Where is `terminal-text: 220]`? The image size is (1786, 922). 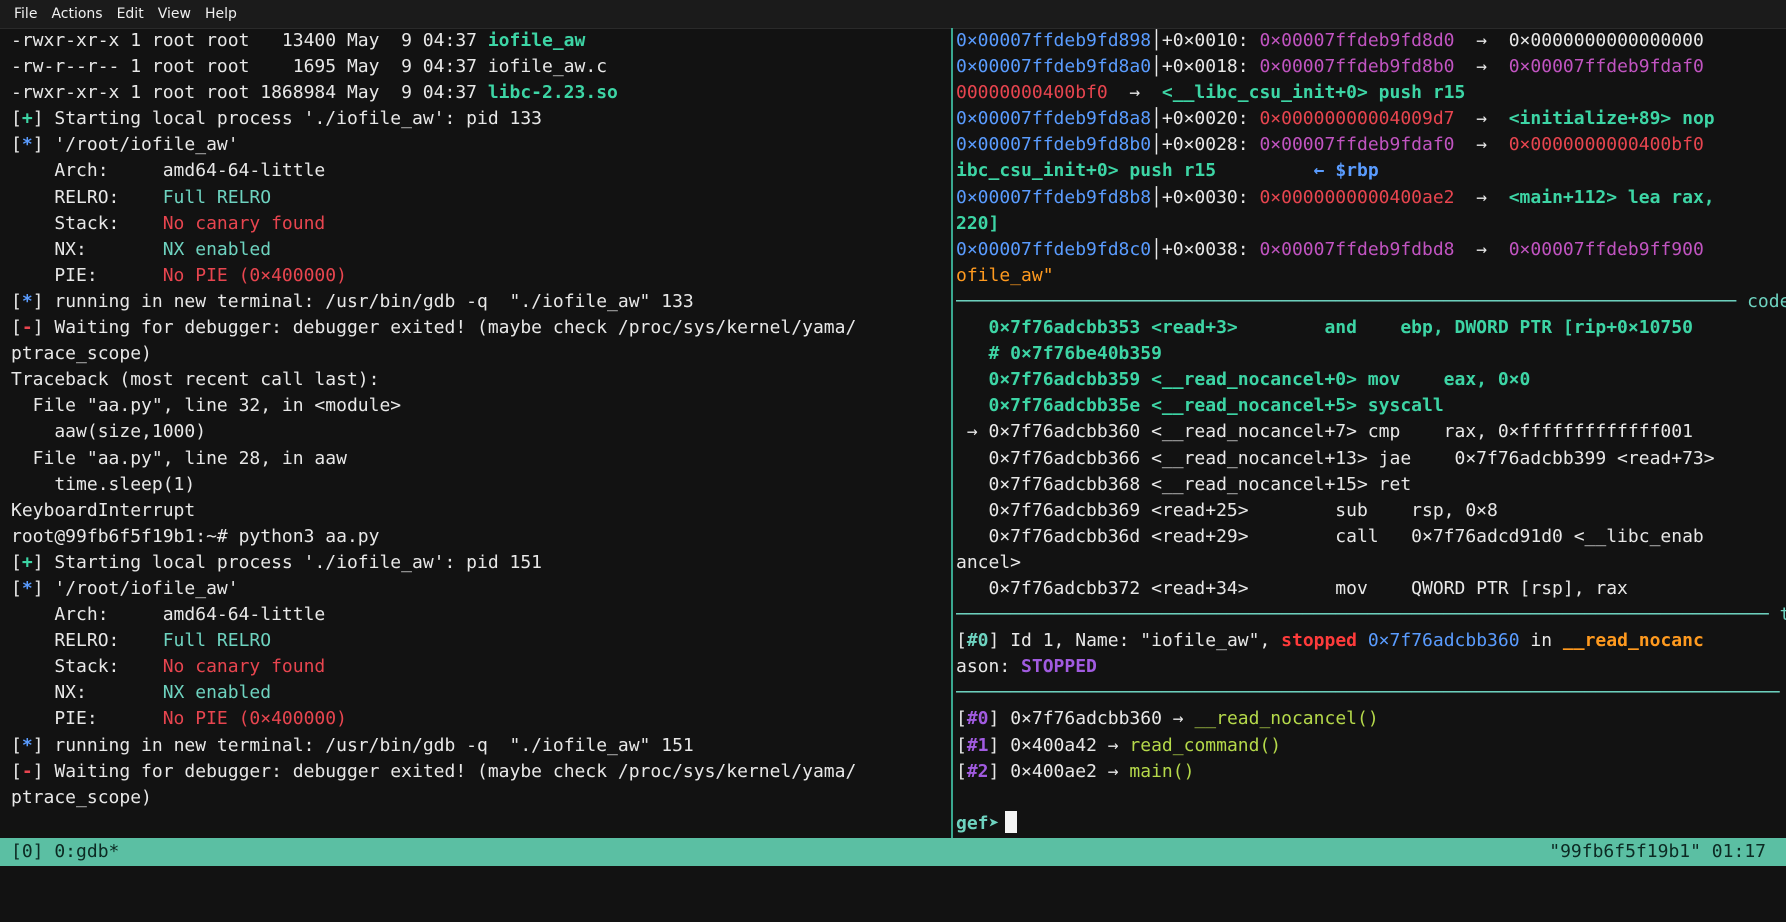
terminal-text: 220] is located at coordinates (978, 223).